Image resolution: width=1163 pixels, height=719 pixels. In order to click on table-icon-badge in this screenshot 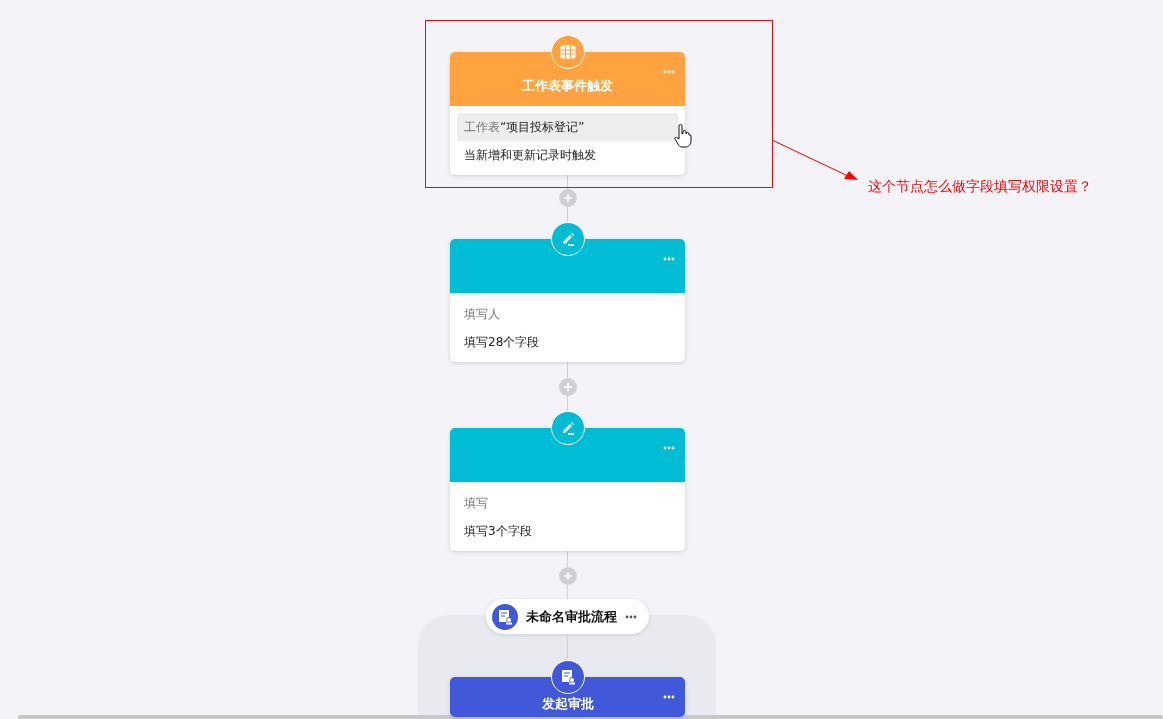, I will do `click(567, 52)`.